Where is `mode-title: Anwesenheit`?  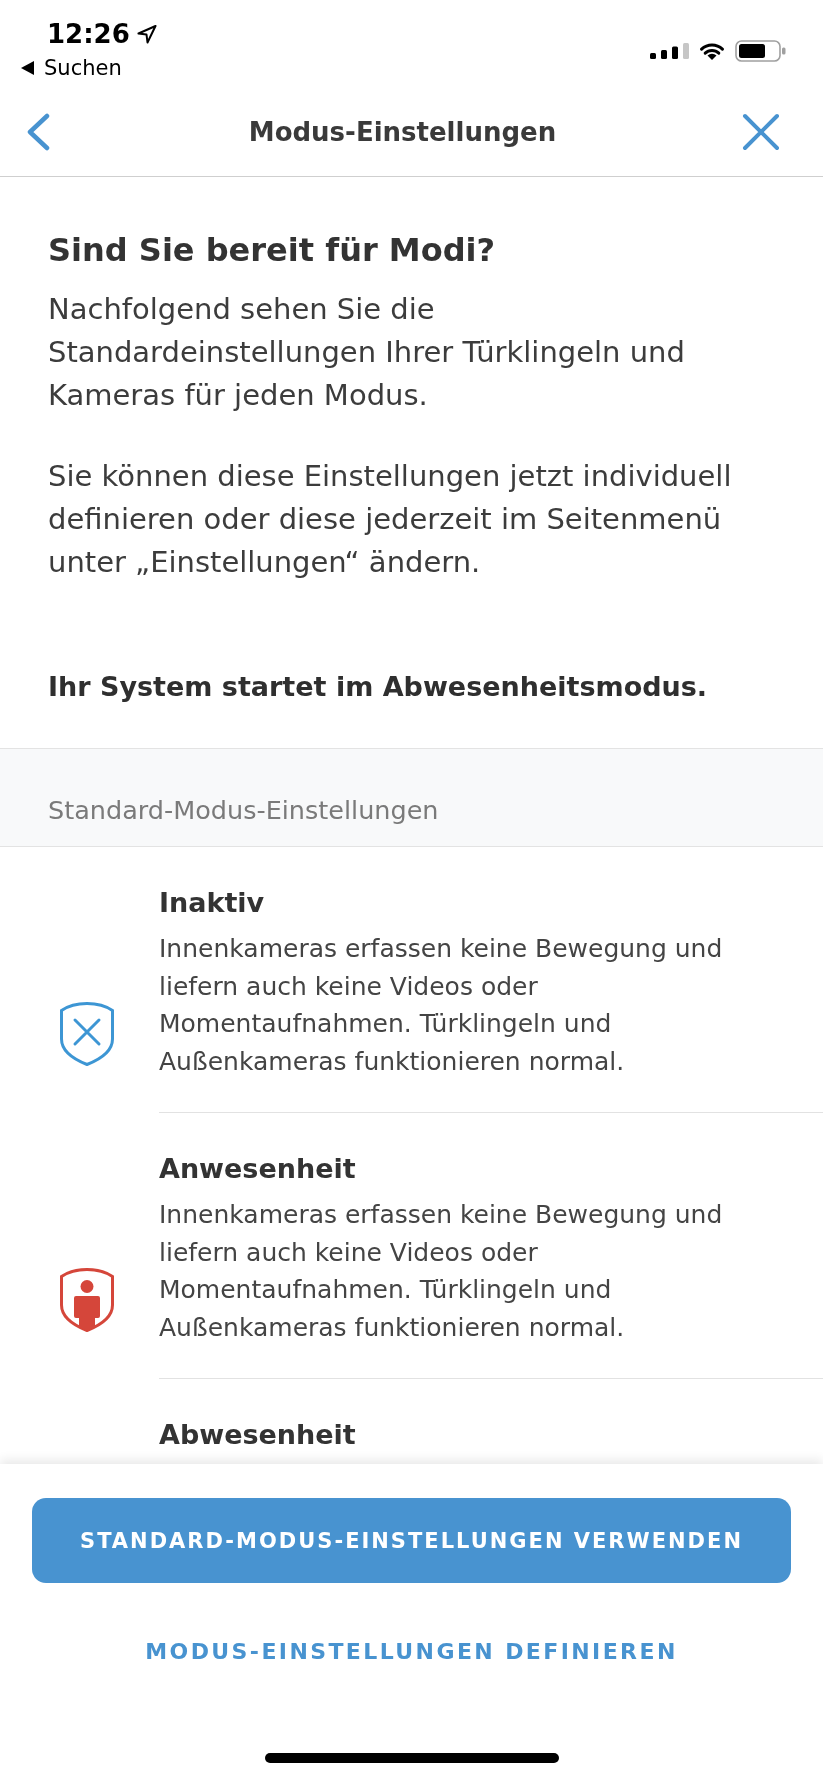 mode-title: Anwesenheit is located at coordinates (258, 1169).